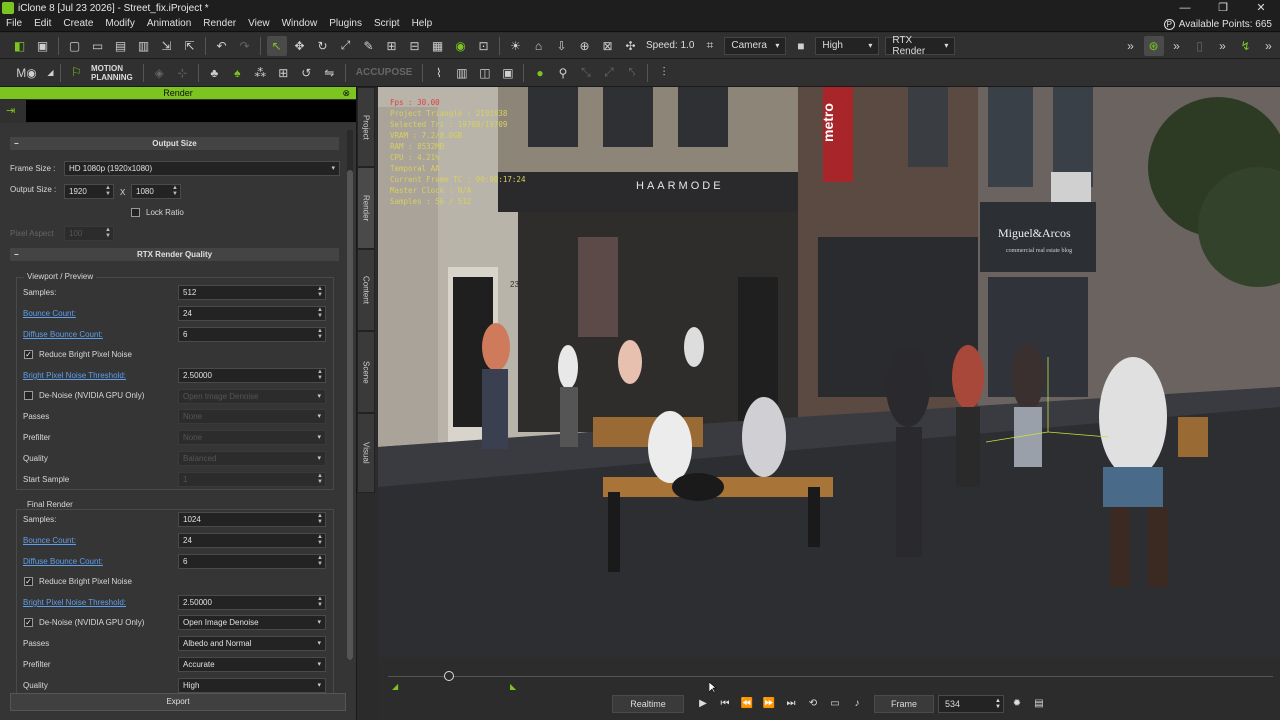 This screenshot has width=1280, height=720. What do you see at coordinates (1131, 46) in the screenshot?
I see `expand-toolbar-icon: »` at bounding box center [1131, 46].